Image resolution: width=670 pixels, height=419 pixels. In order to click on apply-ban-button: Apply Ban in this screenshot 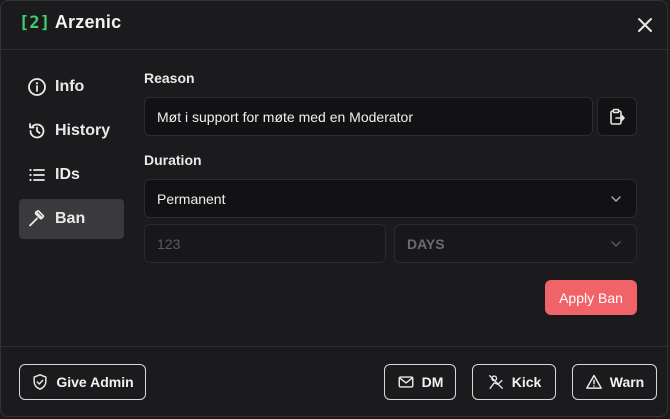, I will do `click(591, 297)`.